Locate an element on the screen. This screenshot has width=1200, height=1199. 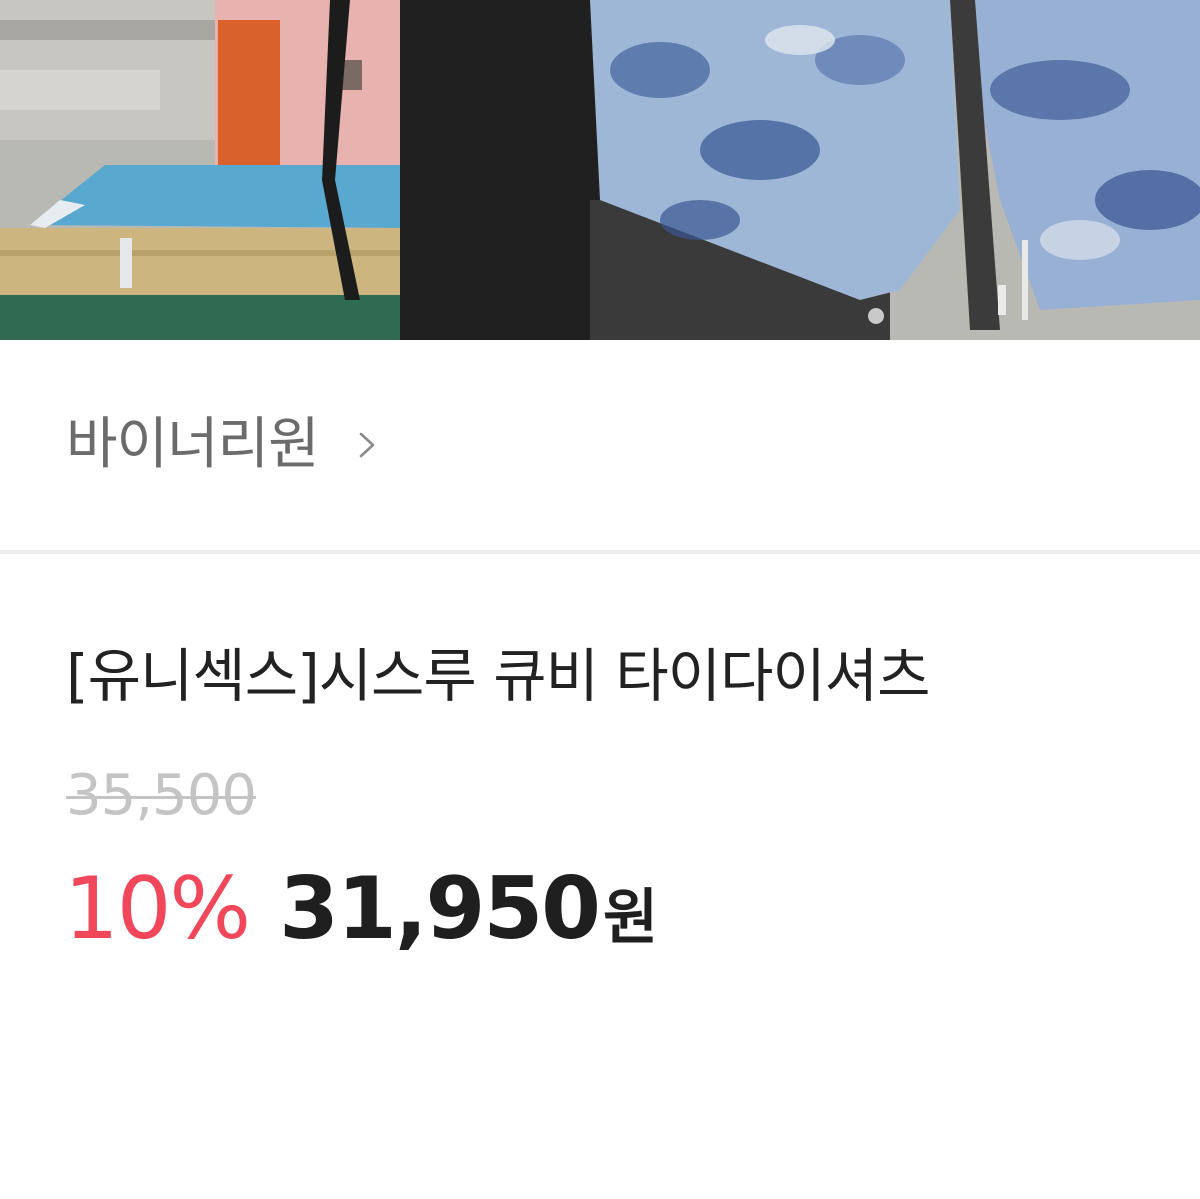
price-row: 10% 31,950 원 is located at coordinates (361, 909).